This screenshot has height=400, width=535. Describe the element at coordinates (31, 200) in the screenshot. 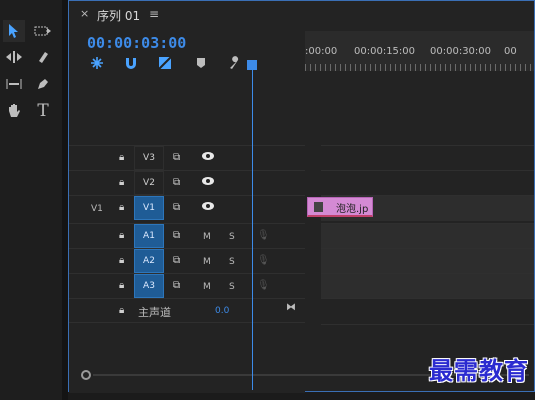

I see `tools-panel: T` at that location.